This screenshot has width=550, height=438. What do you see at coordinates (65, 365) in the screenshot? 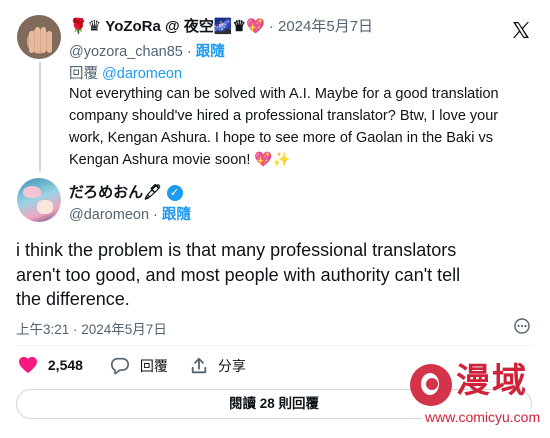
I see `like-count: 2,548` at bounding box center [65, 365].